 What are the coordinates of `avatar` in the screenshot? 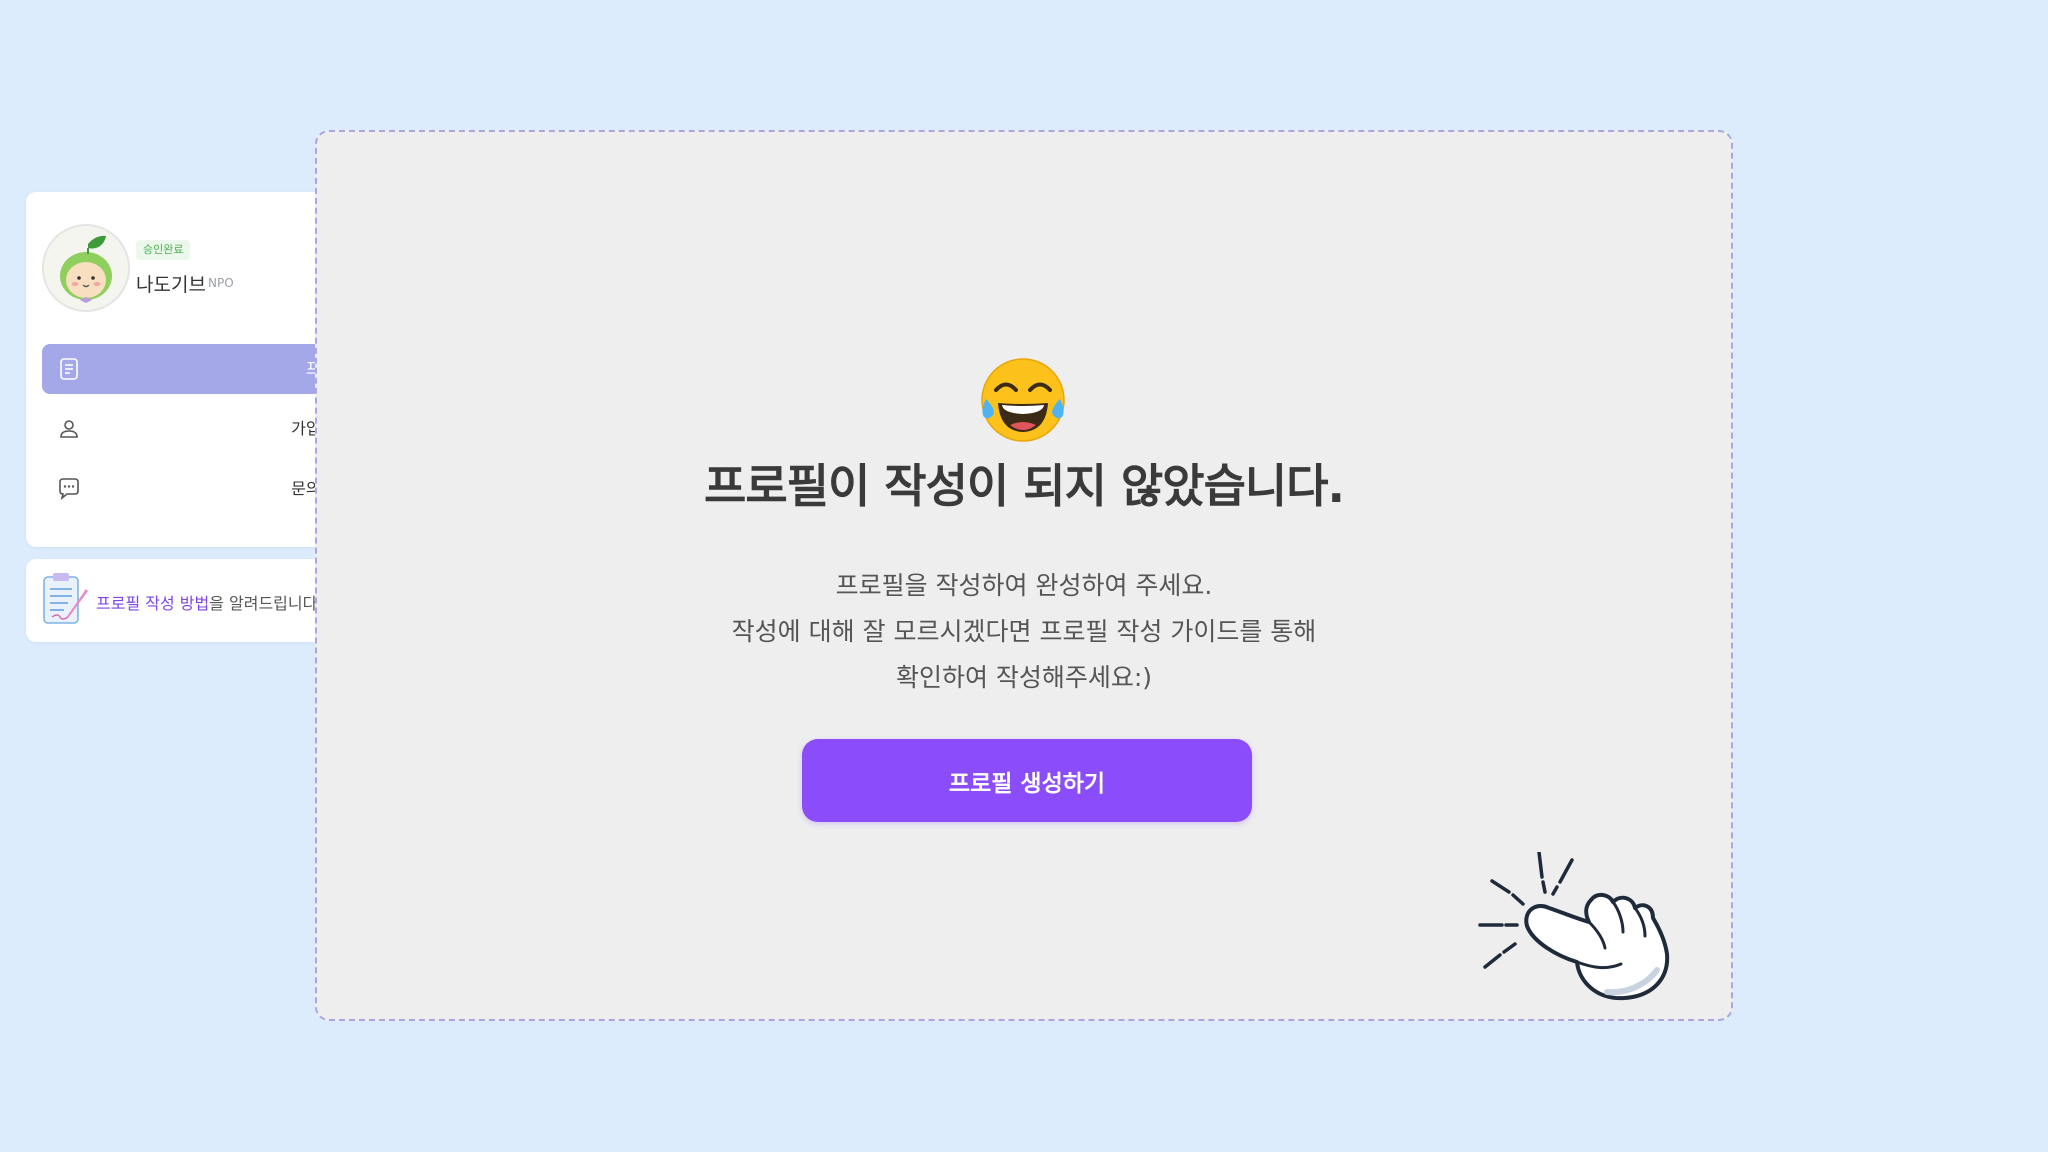 It's located at (86, 268).